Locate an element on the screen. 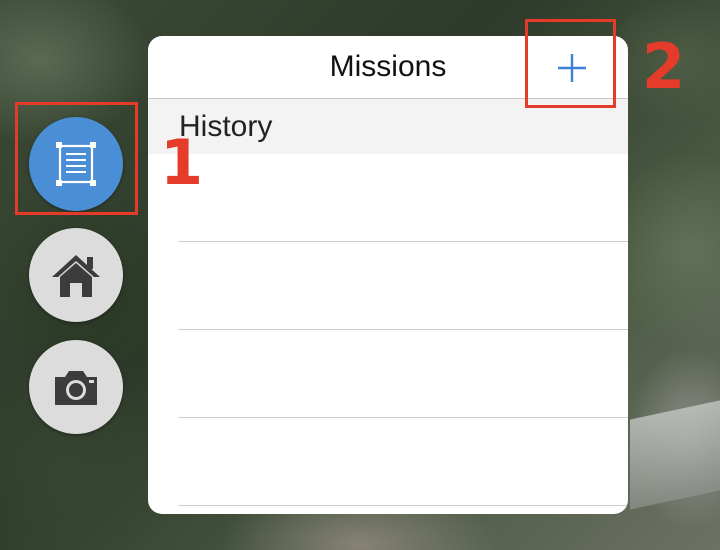 Image resolution: width=720 pixels, height=550 pixels. home-icon is located at coordinates (76, 276).